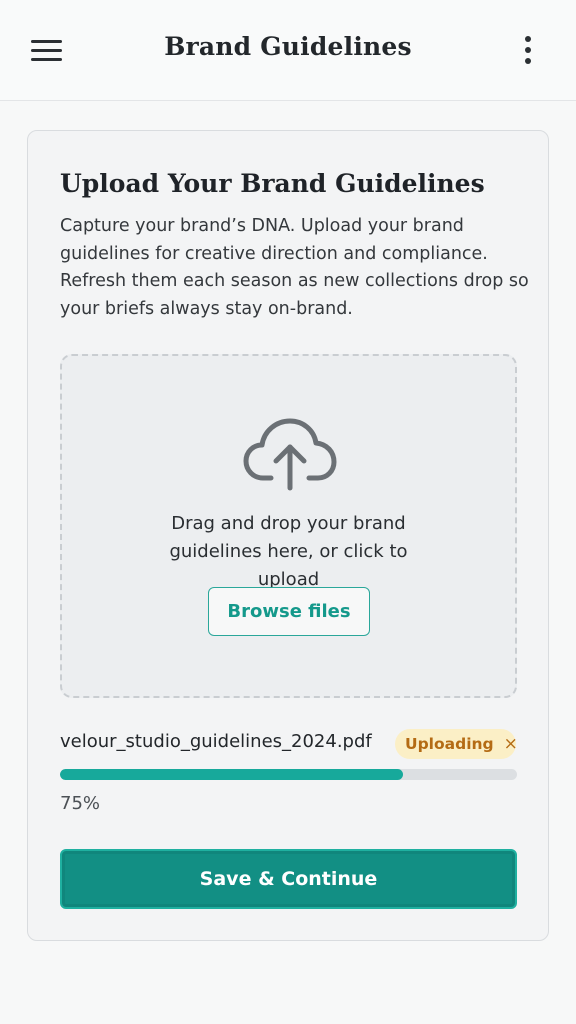 The image size is (576, 1024). What do you see at coordinates (288, 879) in the screenshot?
I see `save-continue-button: Save & Continue` at bounding box center [288, 879].